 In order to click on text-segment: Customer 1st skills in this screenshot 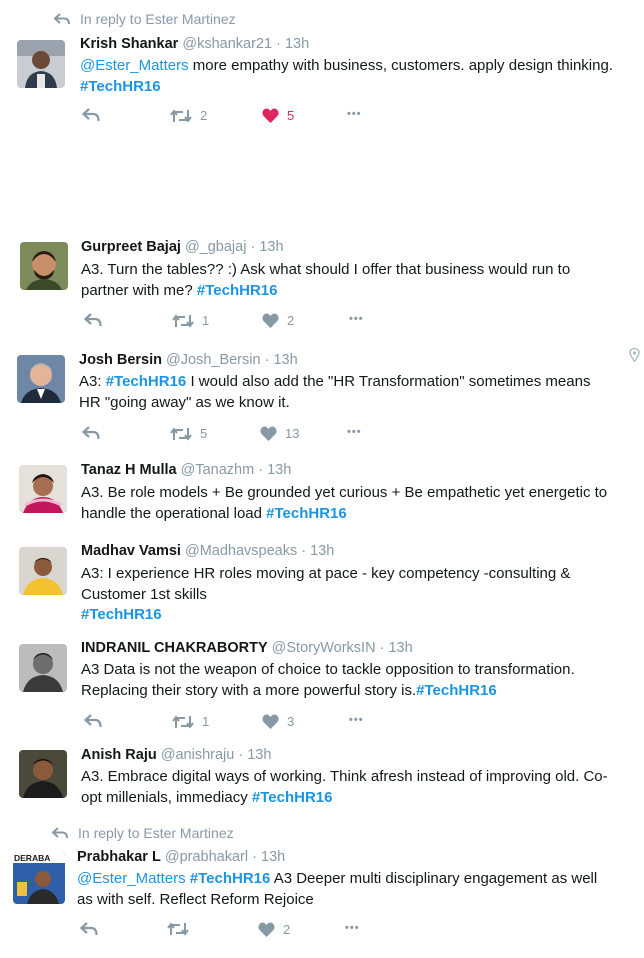, I will do `click(144, 594)`.